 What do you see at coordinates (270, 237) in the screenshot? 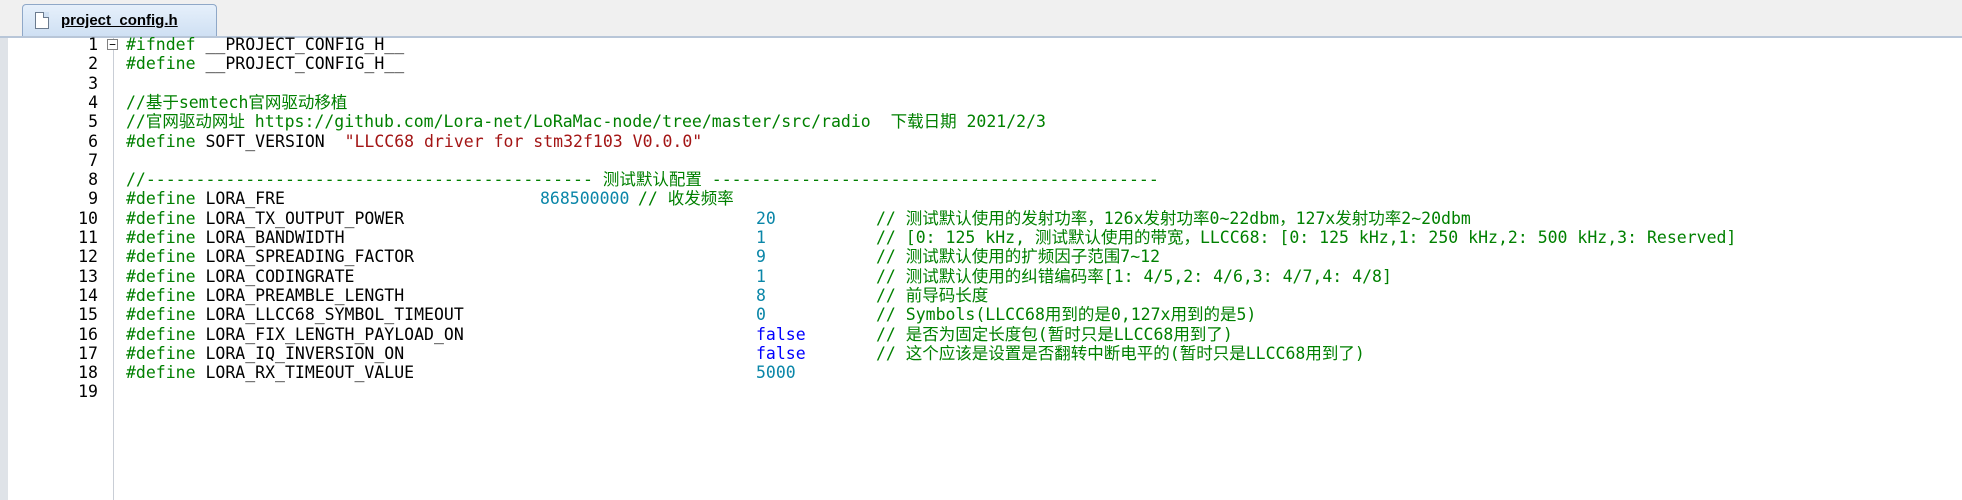
I see `macro-name: LORA_BANDWIDTH` at bounding box center [270, 237].